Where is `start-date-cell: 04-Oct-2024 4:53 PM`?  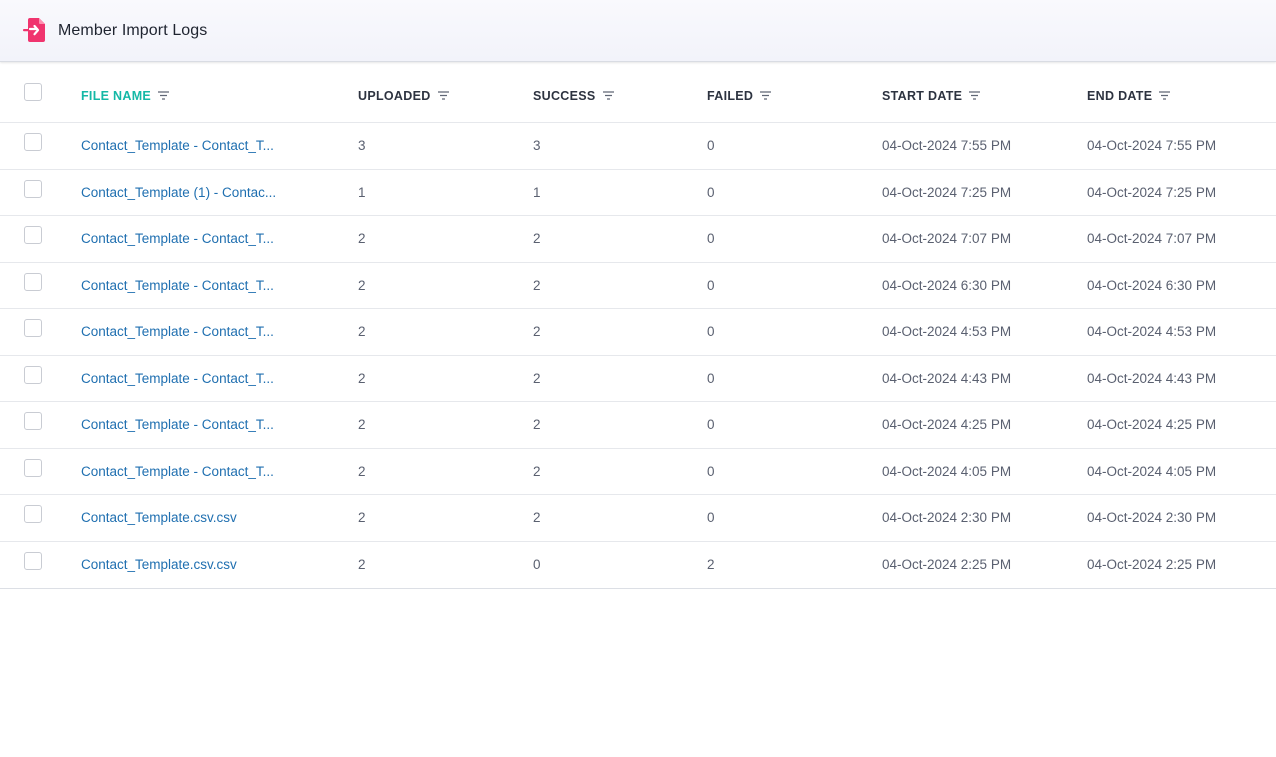 start-date-cell: 04-Oct-2024 4:53 PM is located at coordinates (947, 332).